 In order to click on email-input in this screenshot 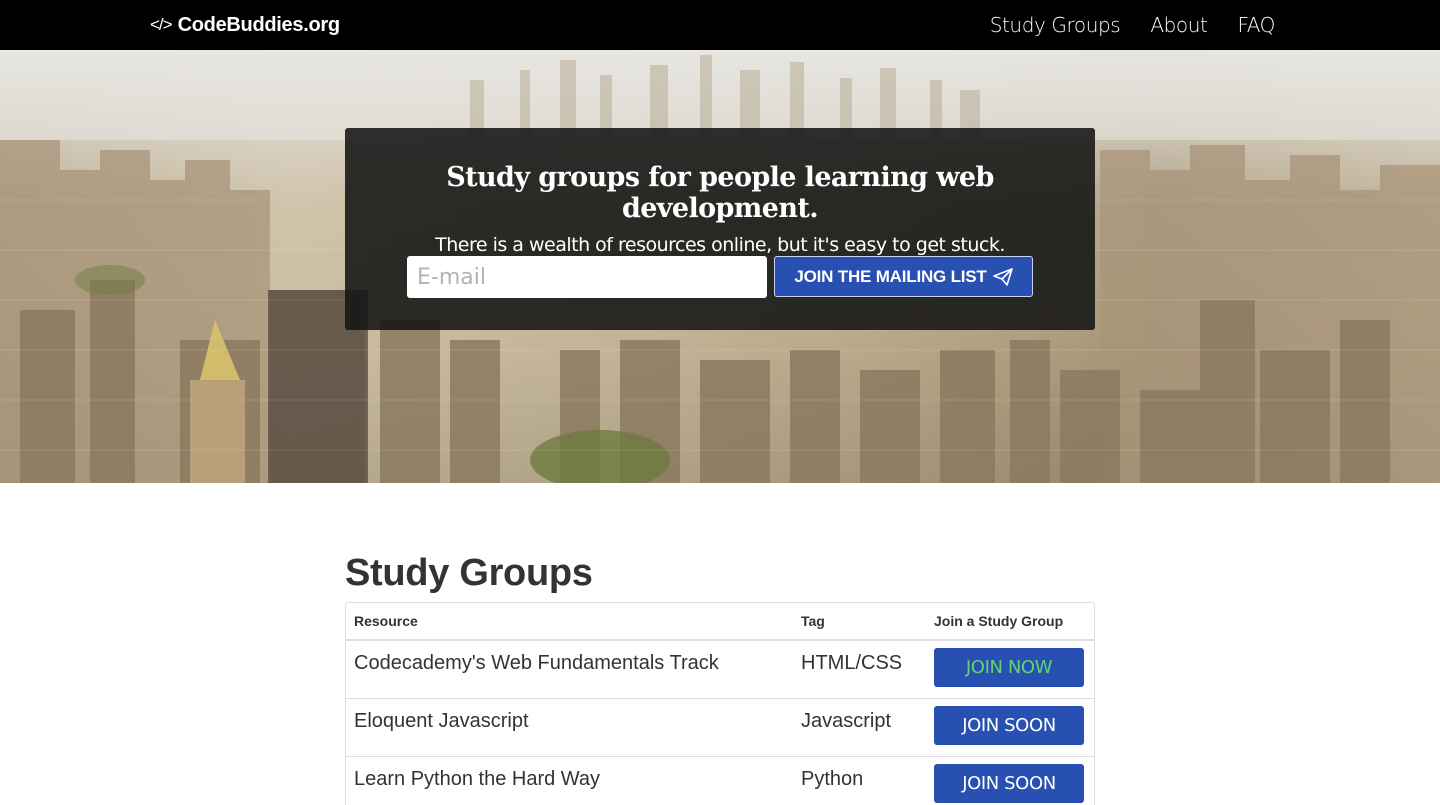, I will do `click(587, 277)`.